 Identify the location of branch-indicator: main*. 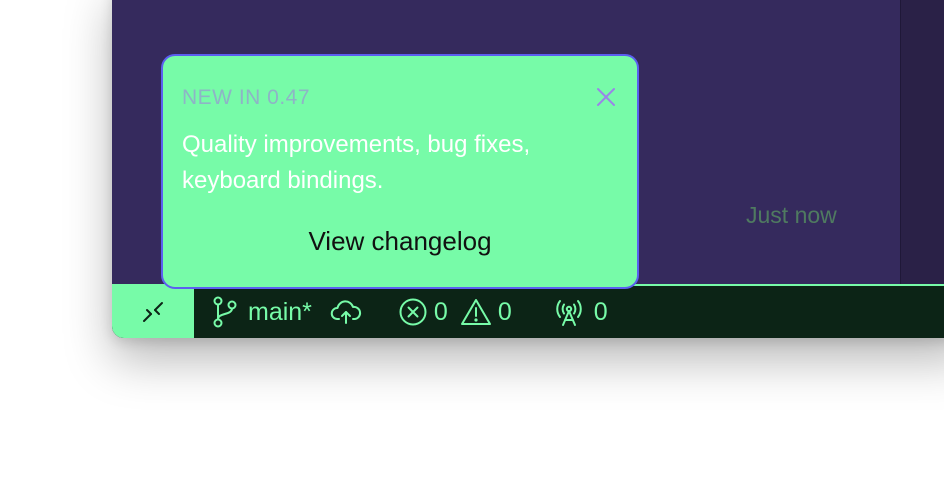
(262, 312).